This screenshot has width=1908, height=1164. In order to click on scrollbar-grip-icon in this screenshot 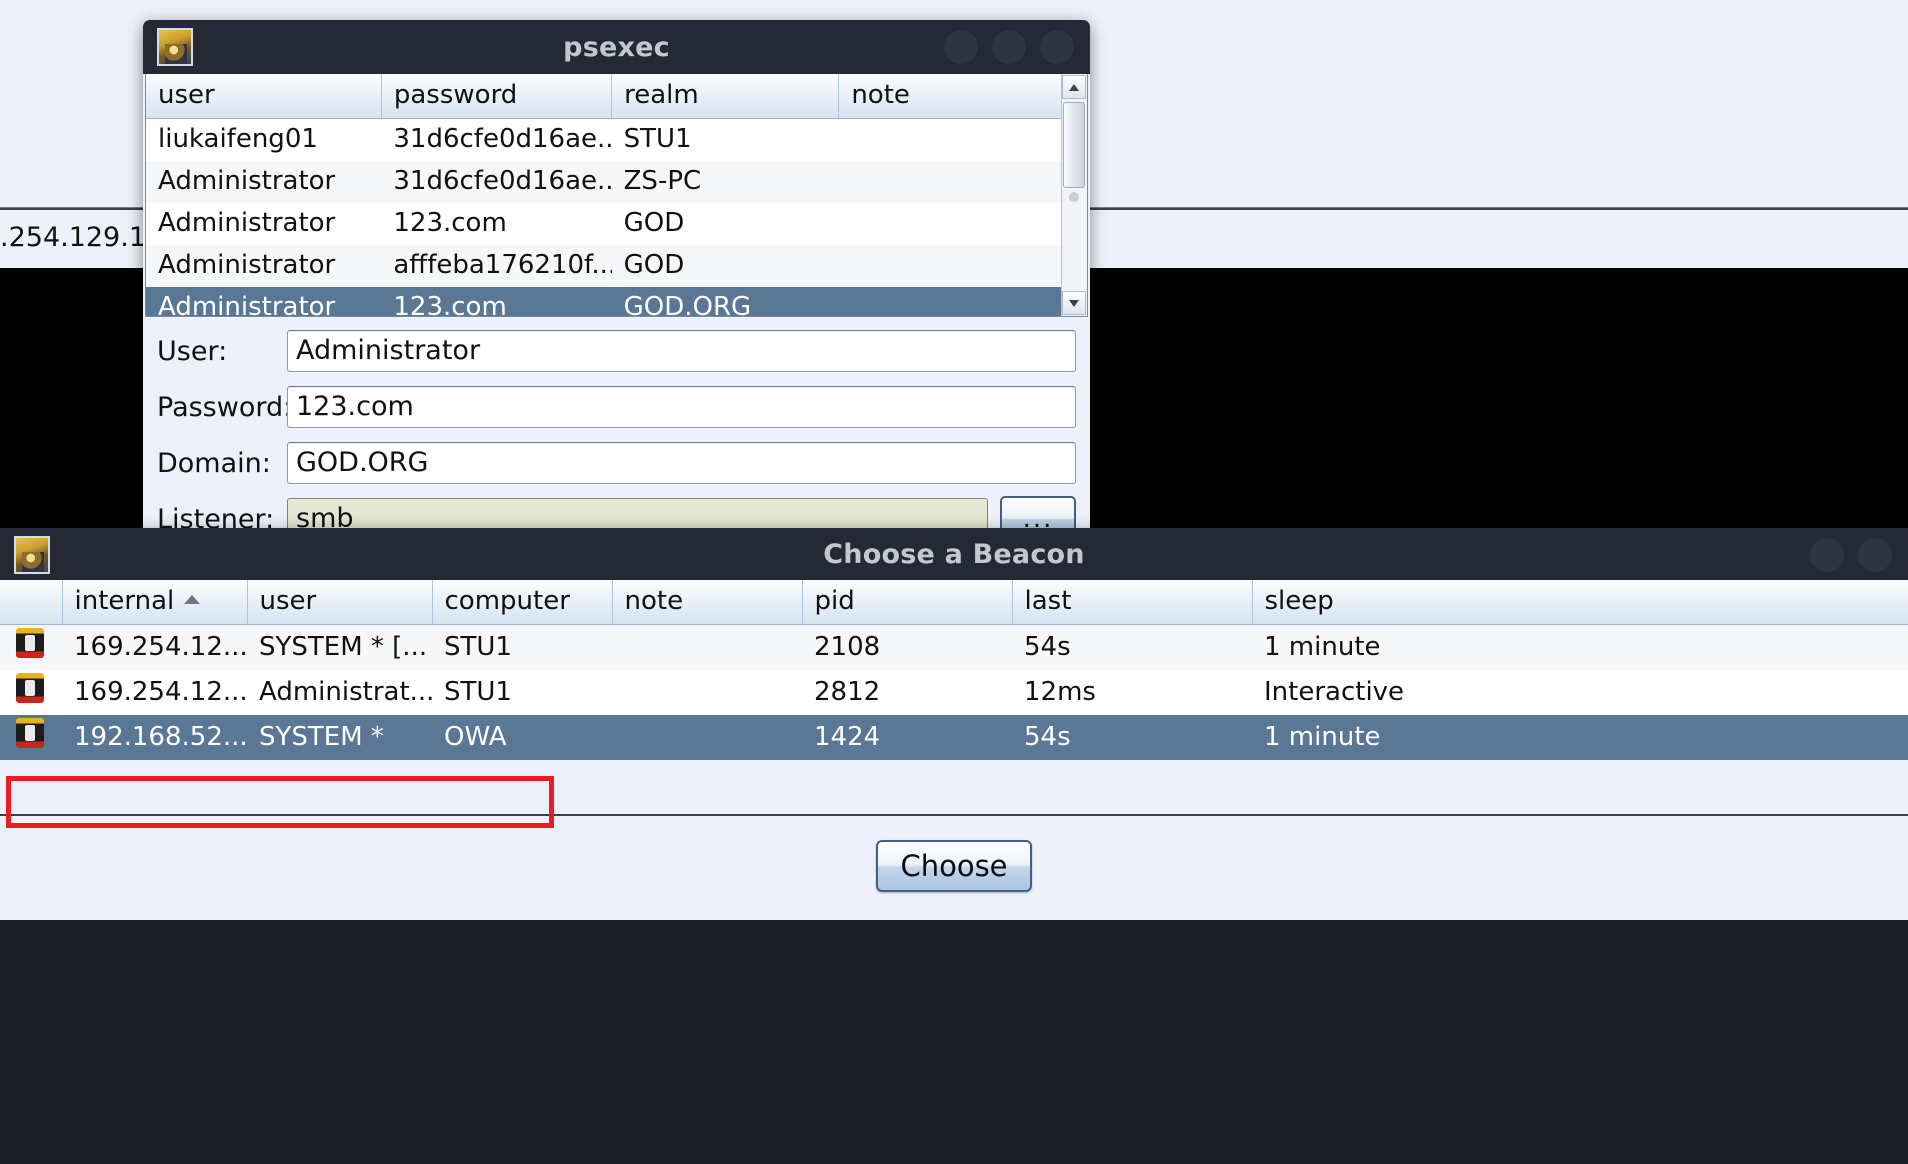, I will do `click(1074, 197)`.